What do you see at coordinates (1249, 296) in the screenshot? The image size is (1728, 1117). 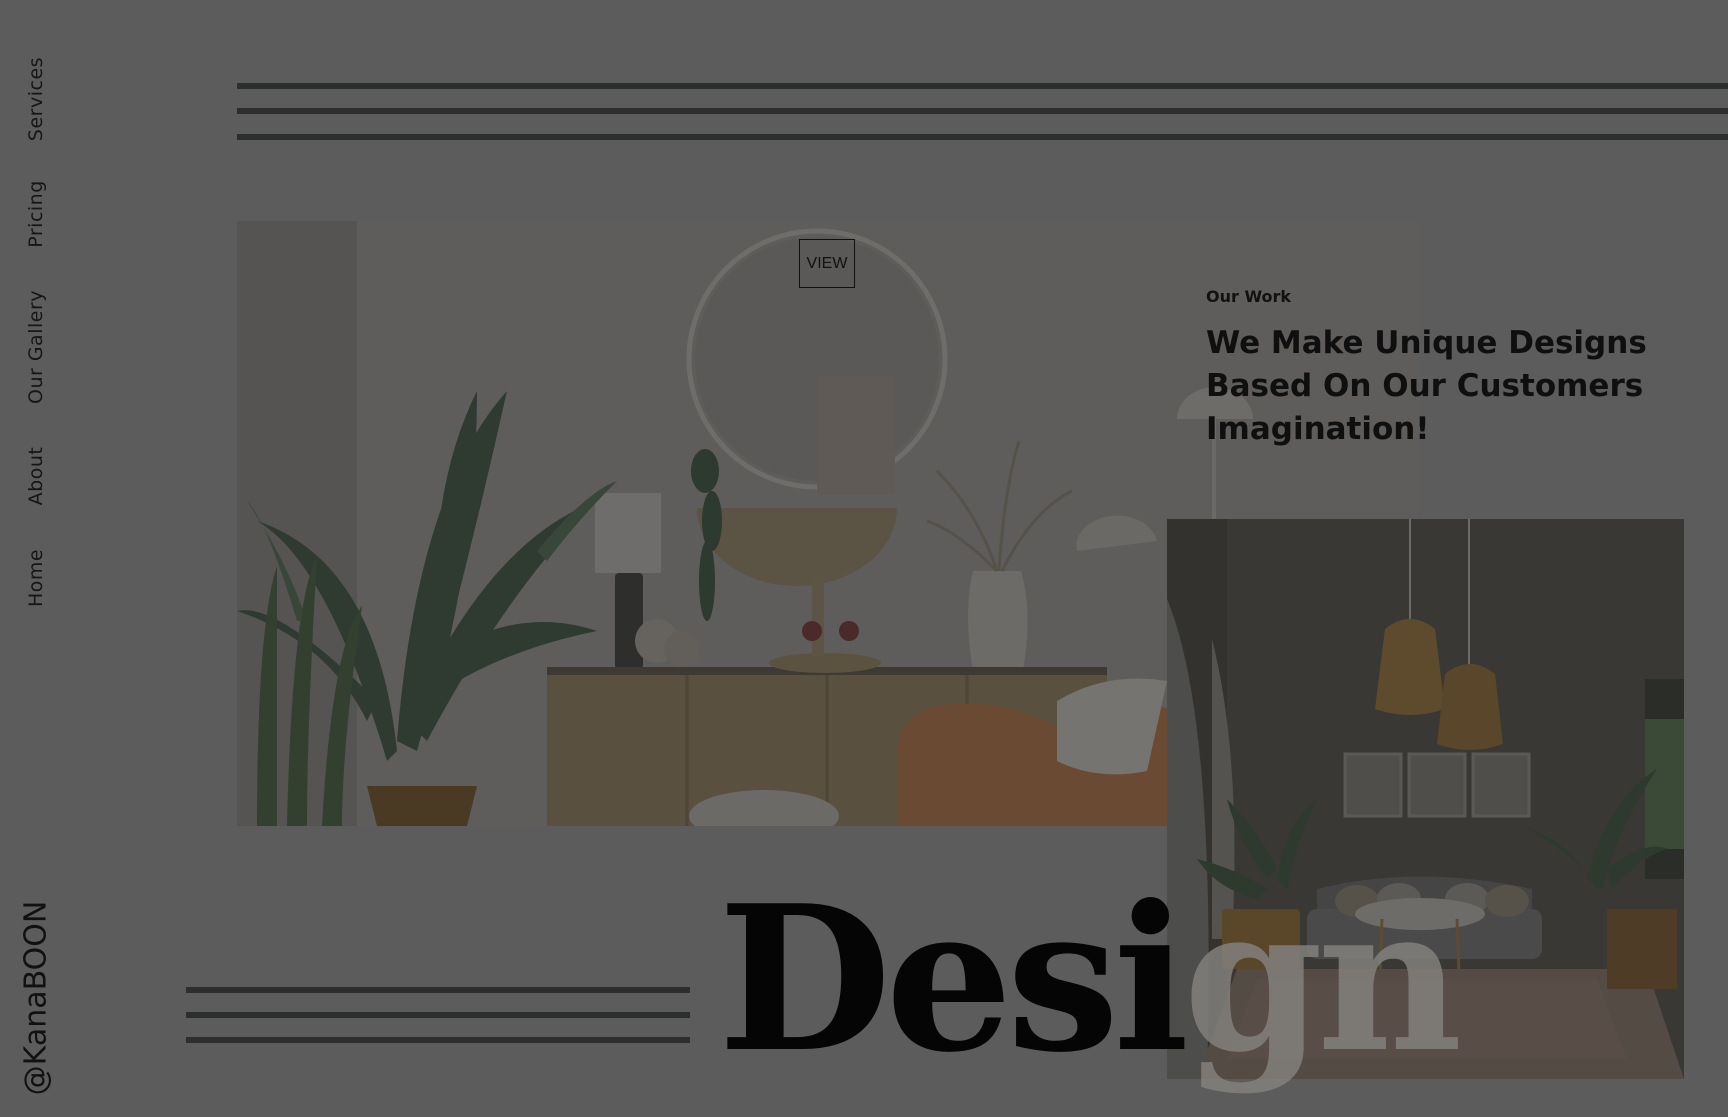 I see `section-label: Our Work` at bounding box center [1249, 296].